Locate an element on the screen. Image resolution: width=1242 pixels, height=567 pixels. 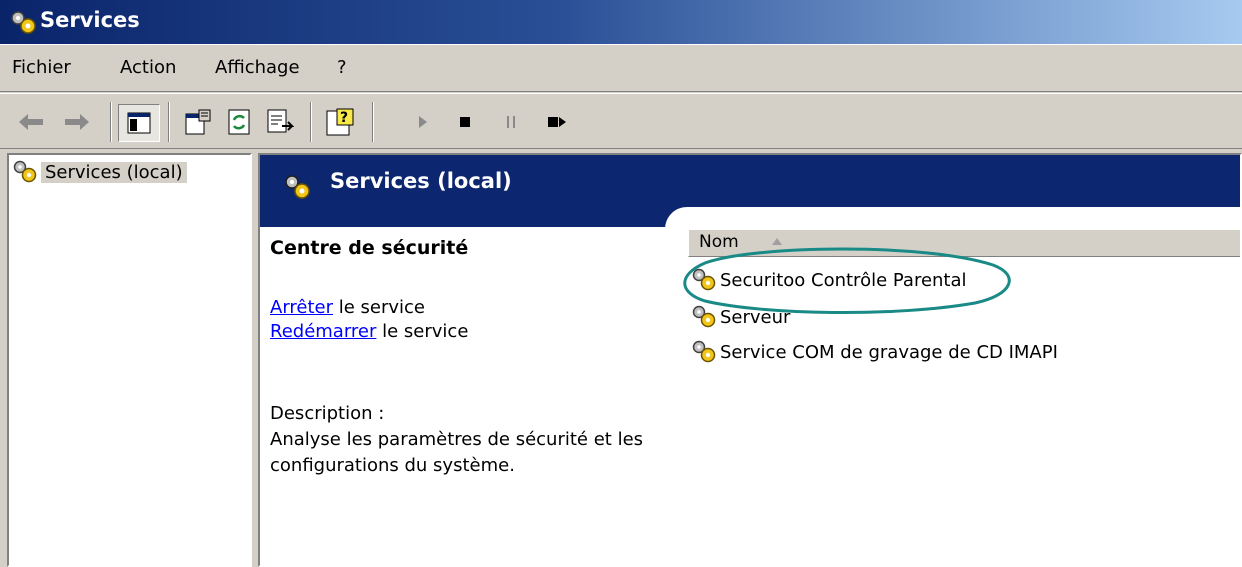
back-icon is located at coordinates (31, 122).